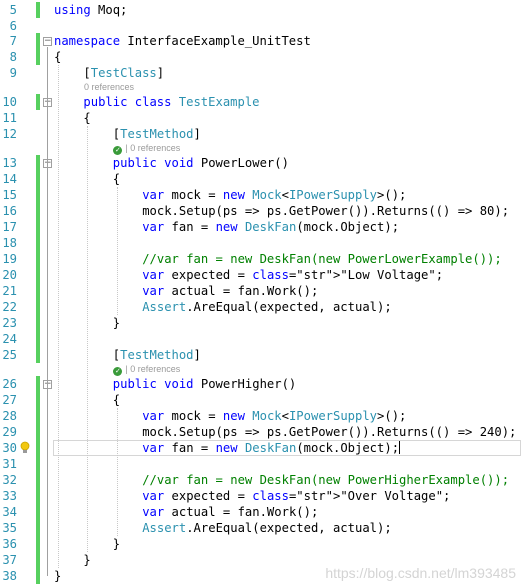 This screenshot has height=587, width=522. Describe the element at coordinates (400, 447) in the screenshot. I see `text-caret` at that location.